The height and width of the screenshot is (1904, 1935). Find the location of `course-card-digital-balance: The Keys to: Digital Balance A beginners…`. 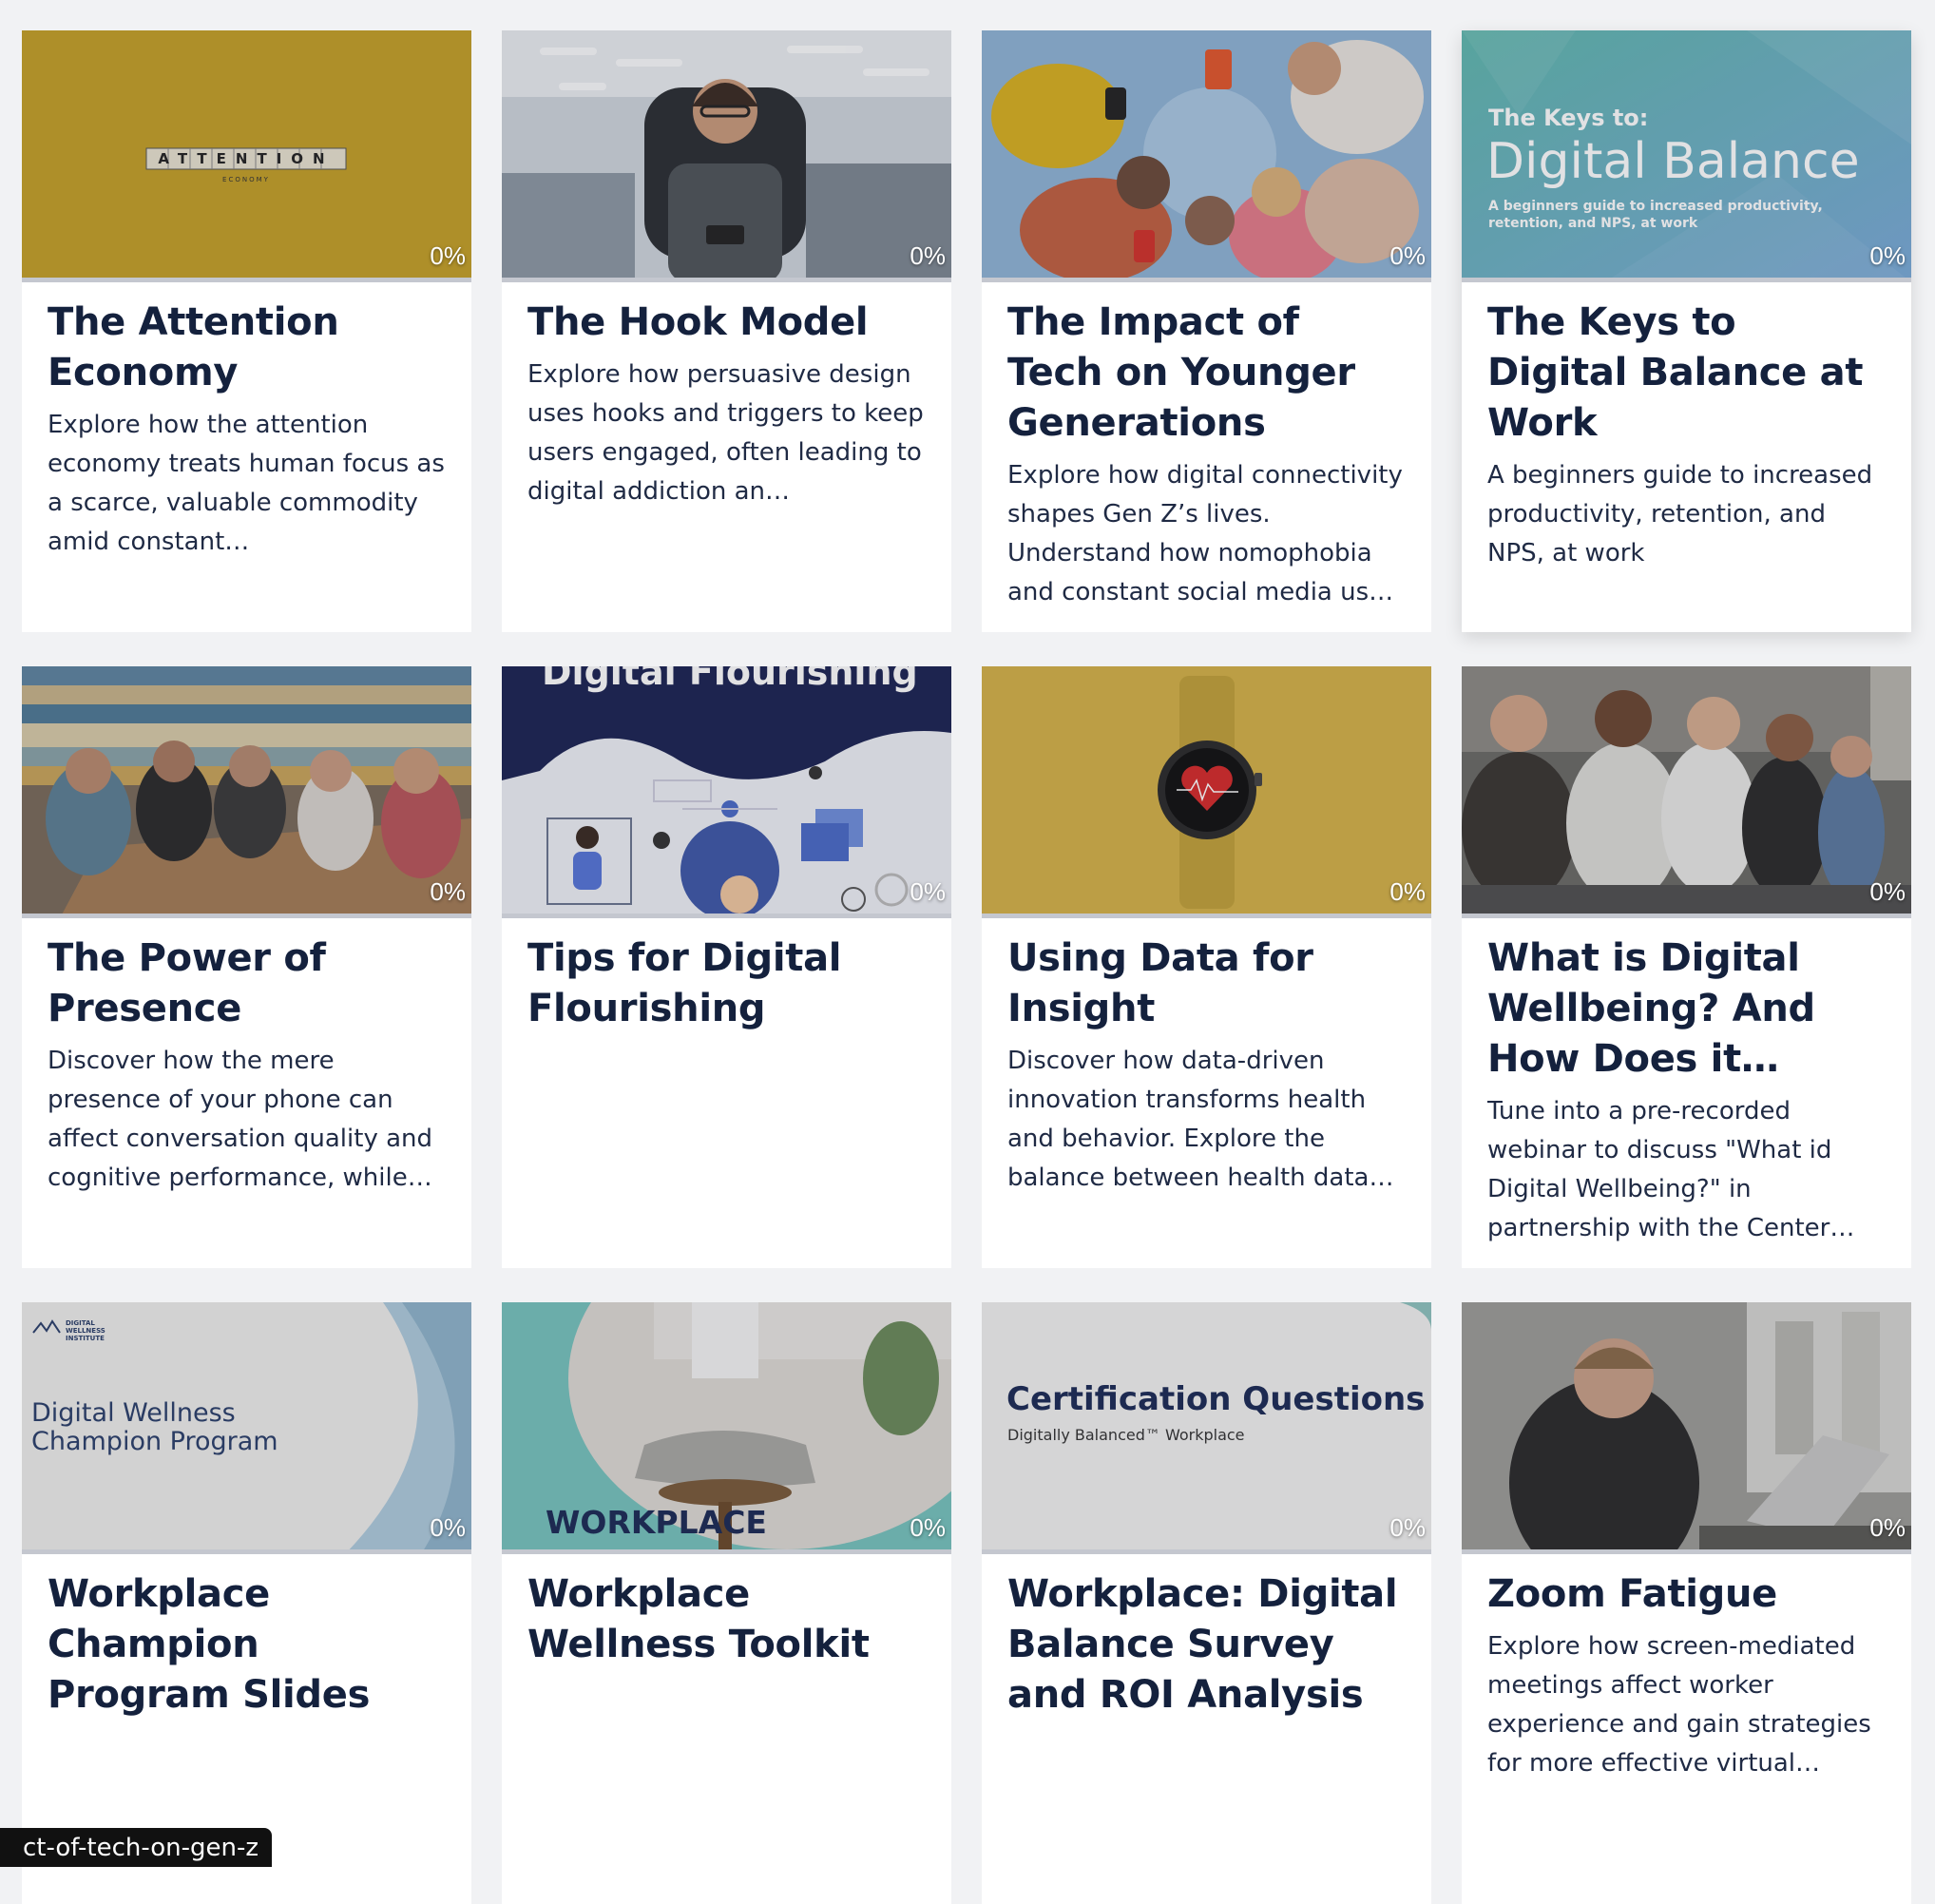

course-card-digital-balance: The Keys to: Digital Balance A beginners… is located at coordinates (1686, 331).